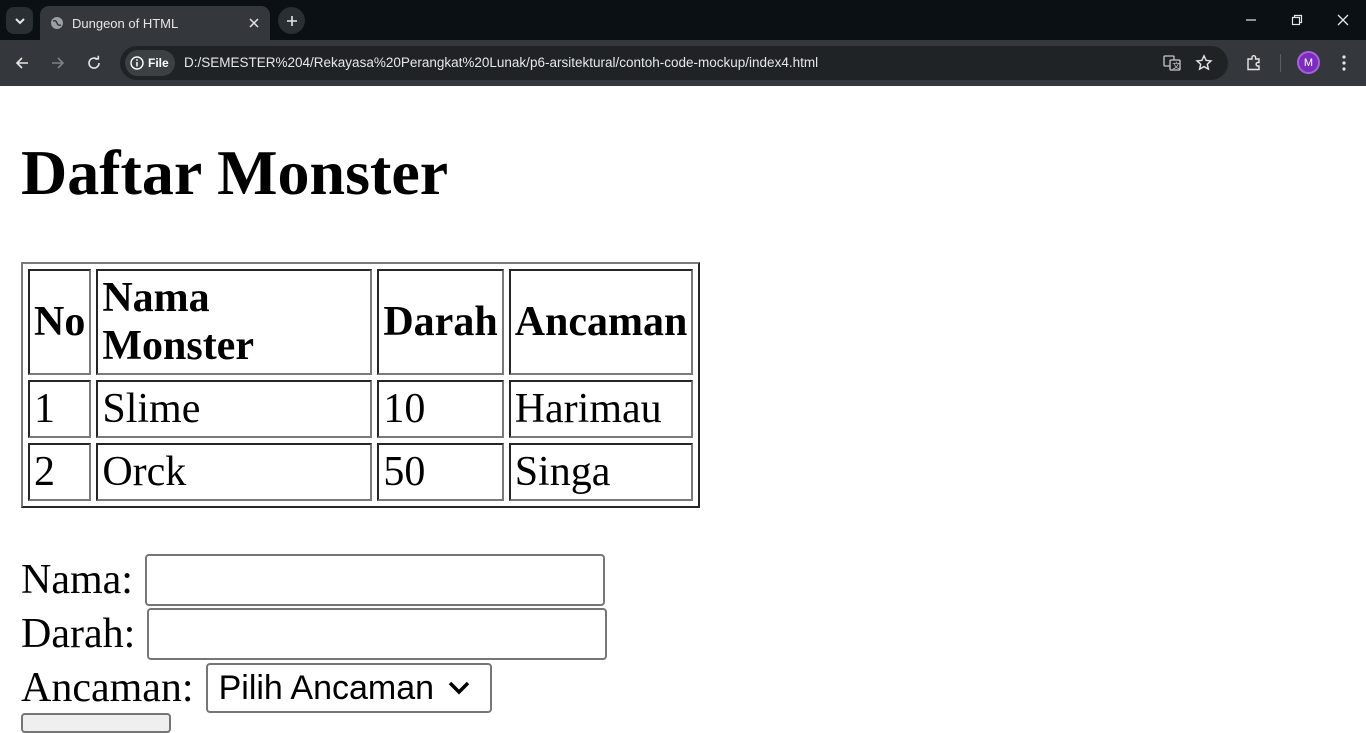 The image size is (1366, 733). I want to click on darah-row: Darah:, so click(314, 634).